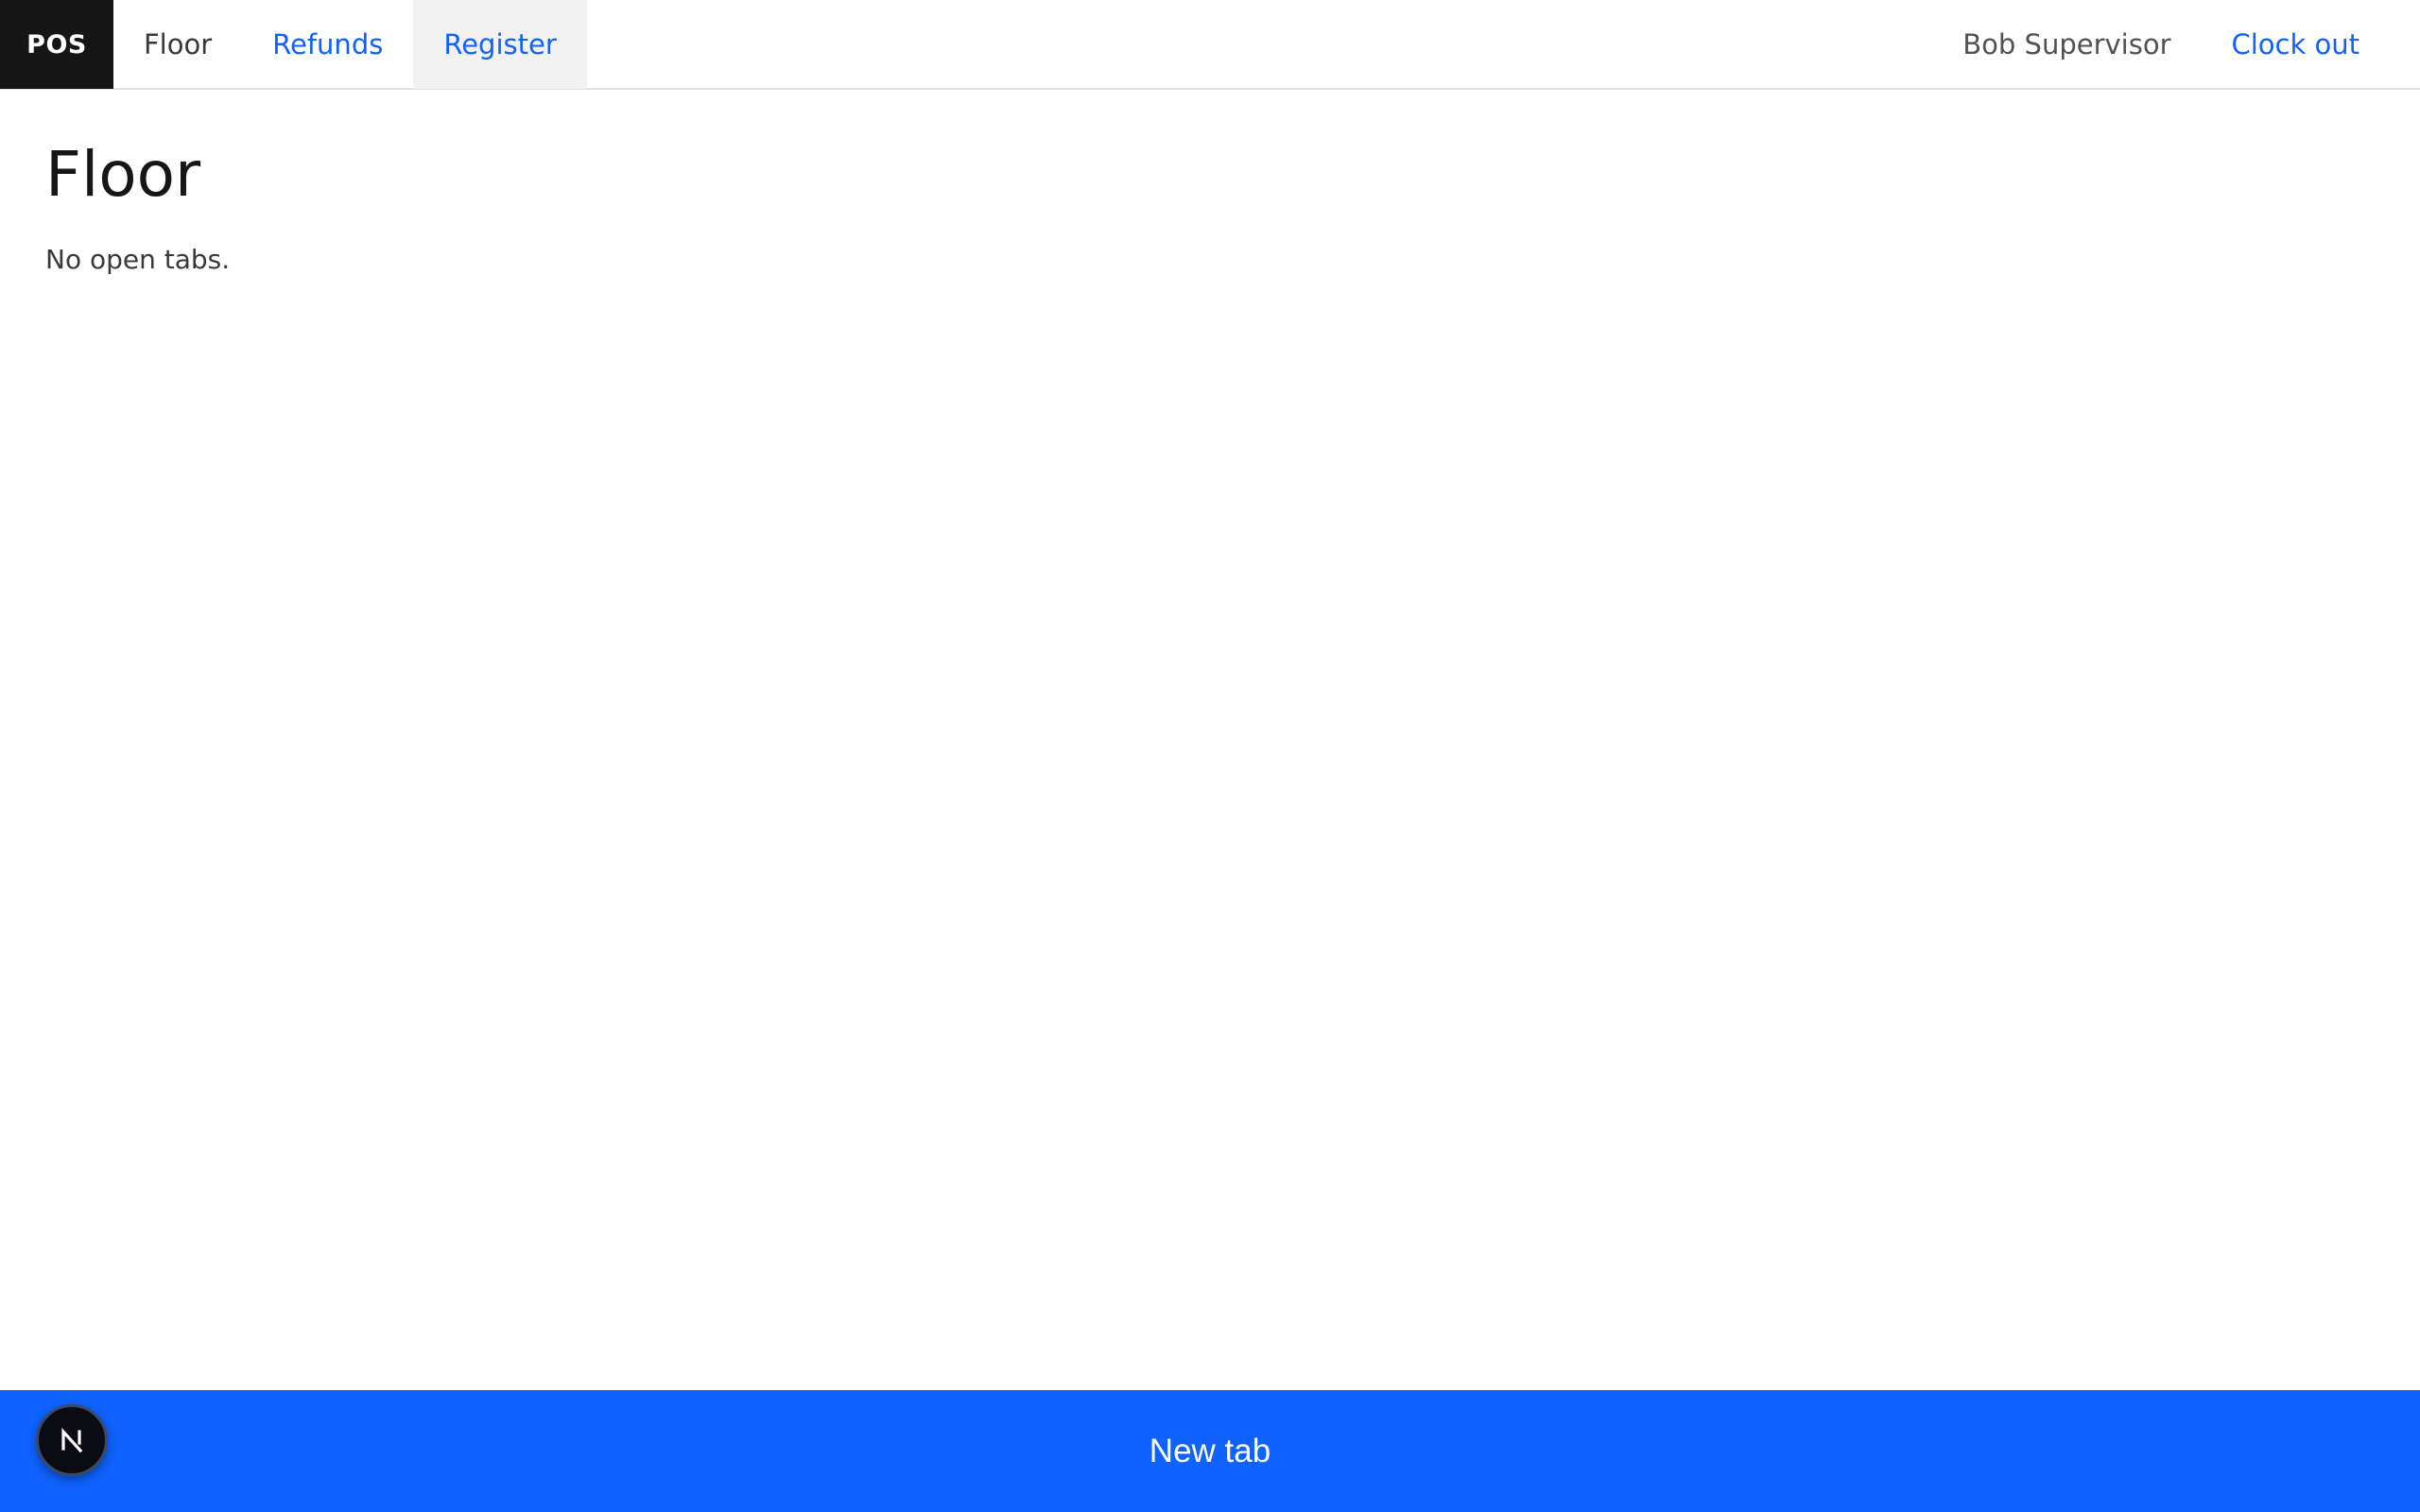  I want to click on nav-item-register: Register, so click(500, 44).